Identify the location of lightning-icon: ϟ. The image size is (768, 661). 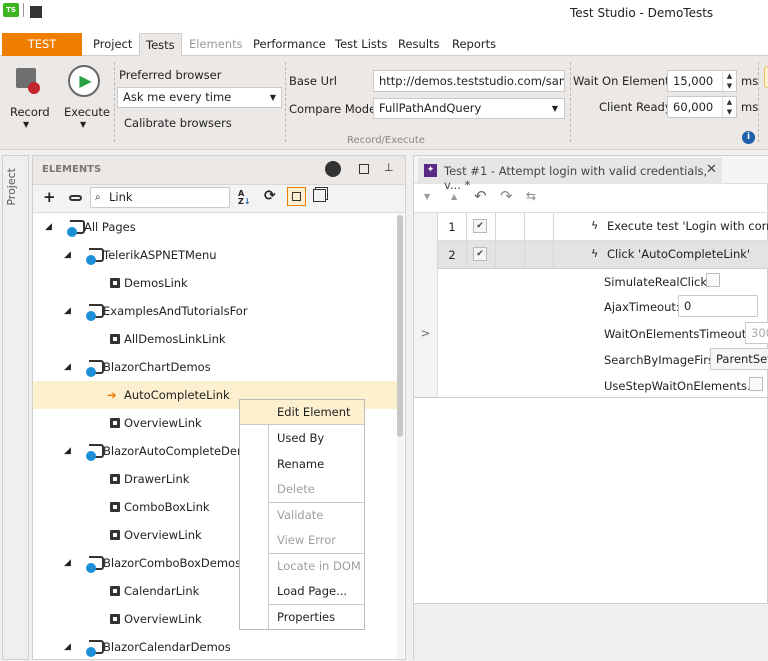
(595, 225).